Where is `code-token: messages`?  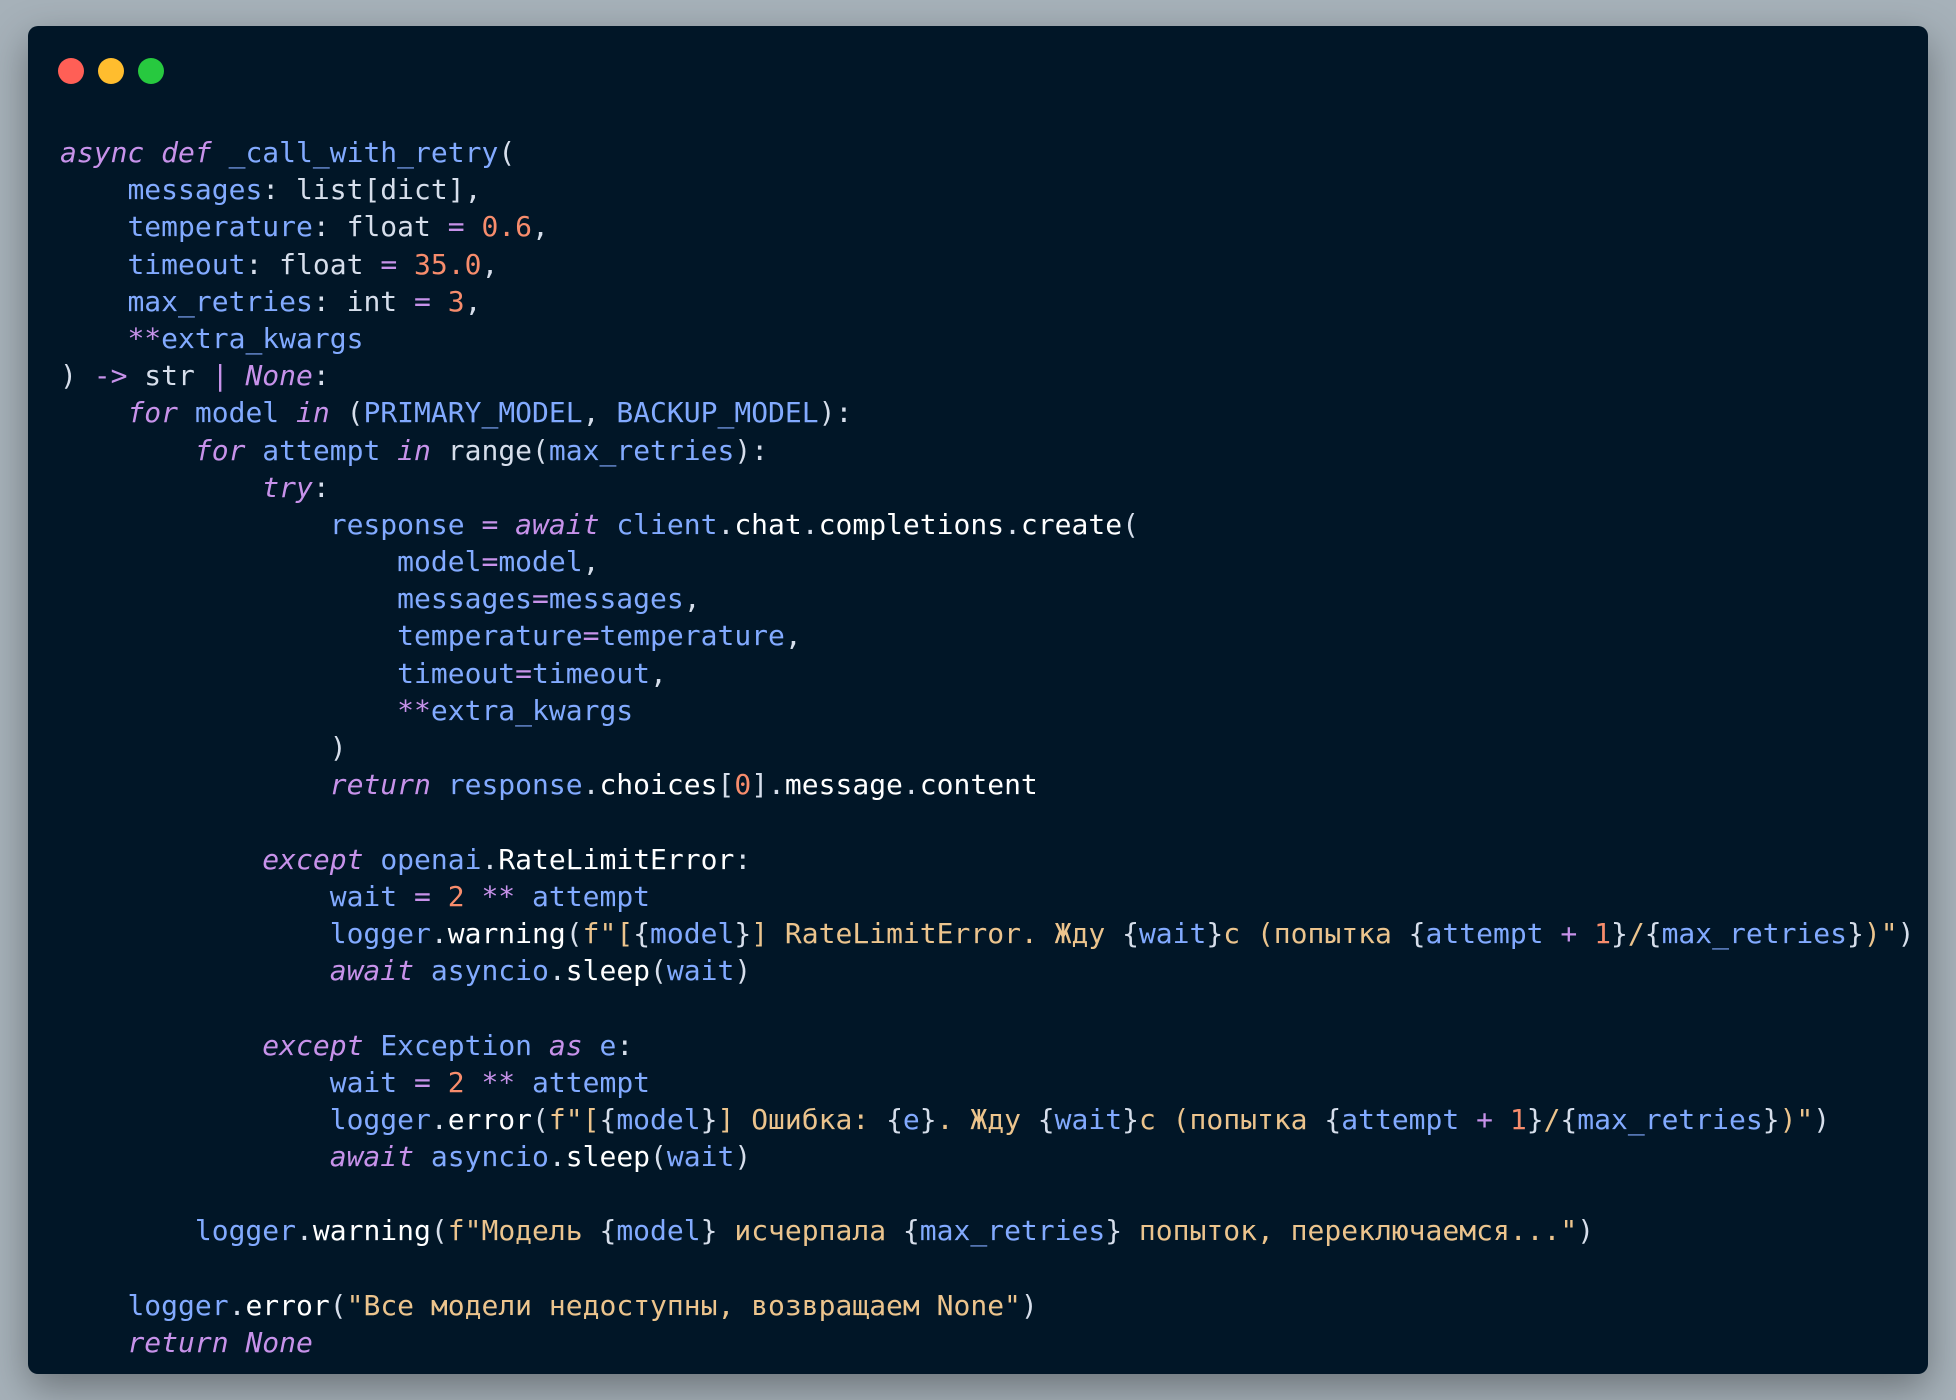 code-token: messages is located at coordinates (465, 599).